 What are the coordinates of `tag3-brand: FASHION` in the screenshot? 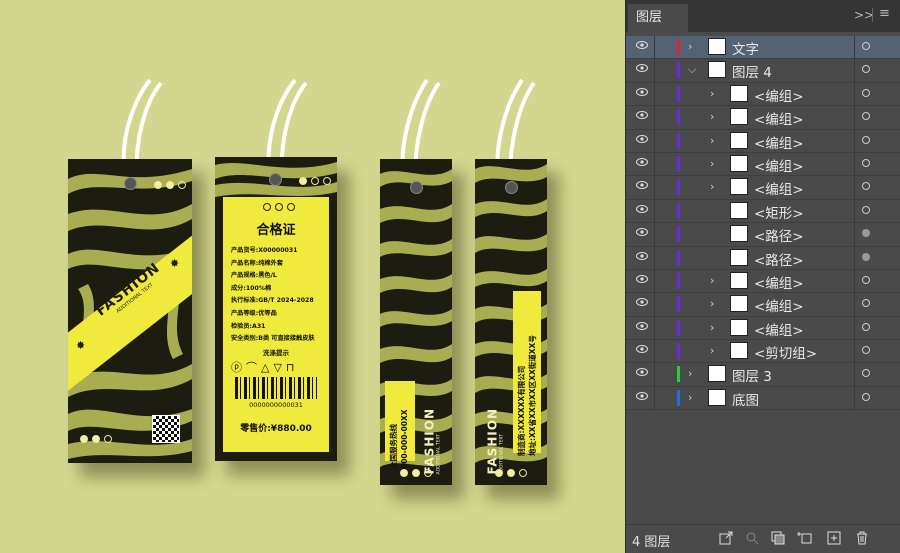 It's located at (429, 441).